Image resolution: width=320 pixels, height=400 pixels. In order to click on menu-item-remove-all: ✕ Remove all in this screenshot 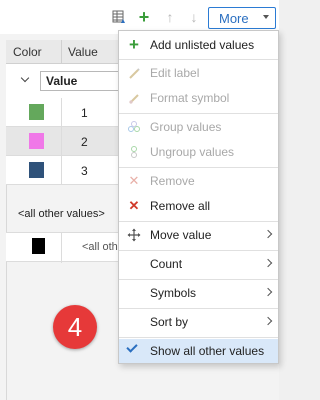, I will do `click(198, 206)`.